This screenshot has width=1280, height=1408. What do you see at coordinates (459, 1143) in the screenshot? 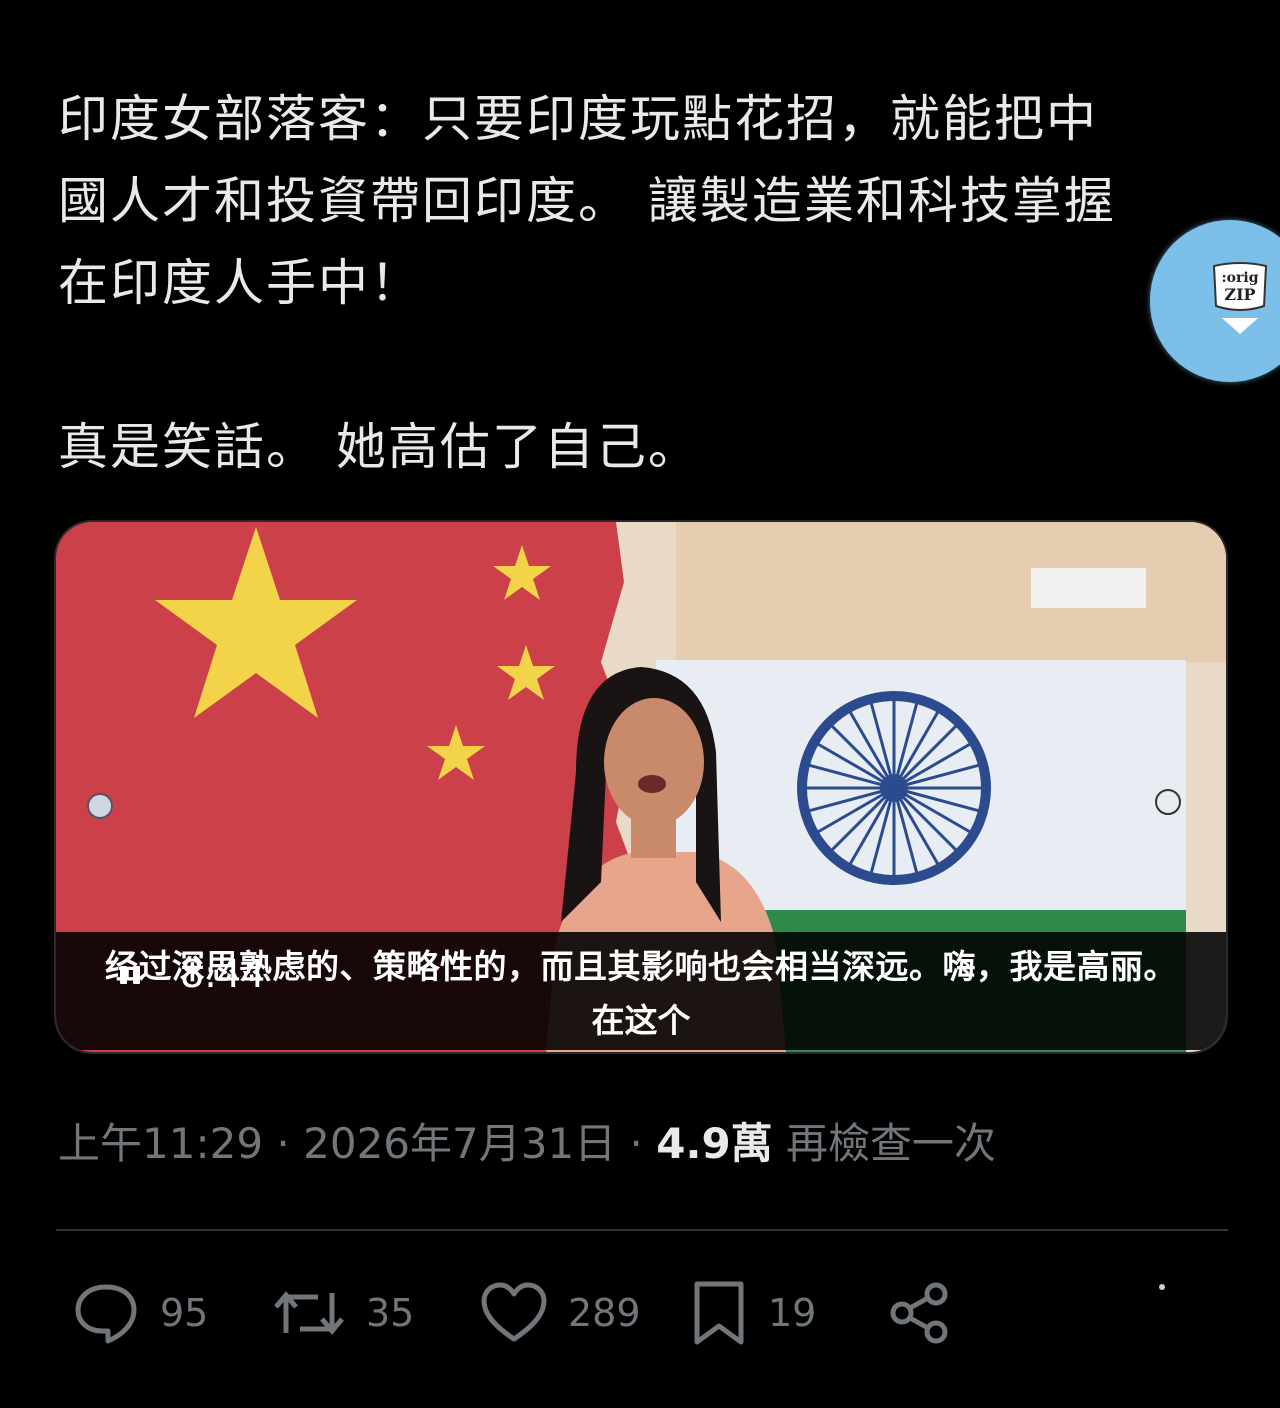
I see `tweet-date: 2026年7月31日` at bounding box center [459, 1143].